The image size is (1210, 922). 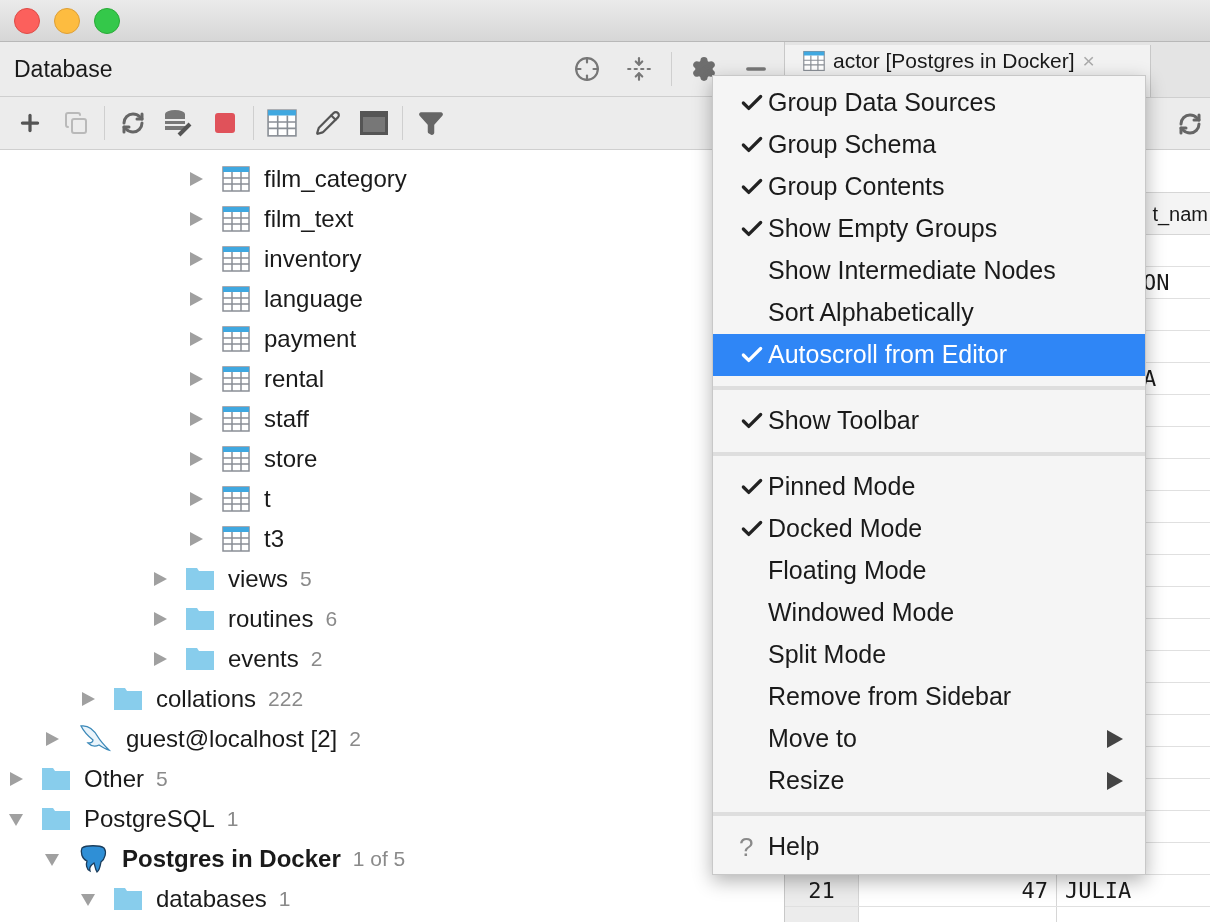 I want to click on row-number-cell: 21, so click(x=822, y=890).